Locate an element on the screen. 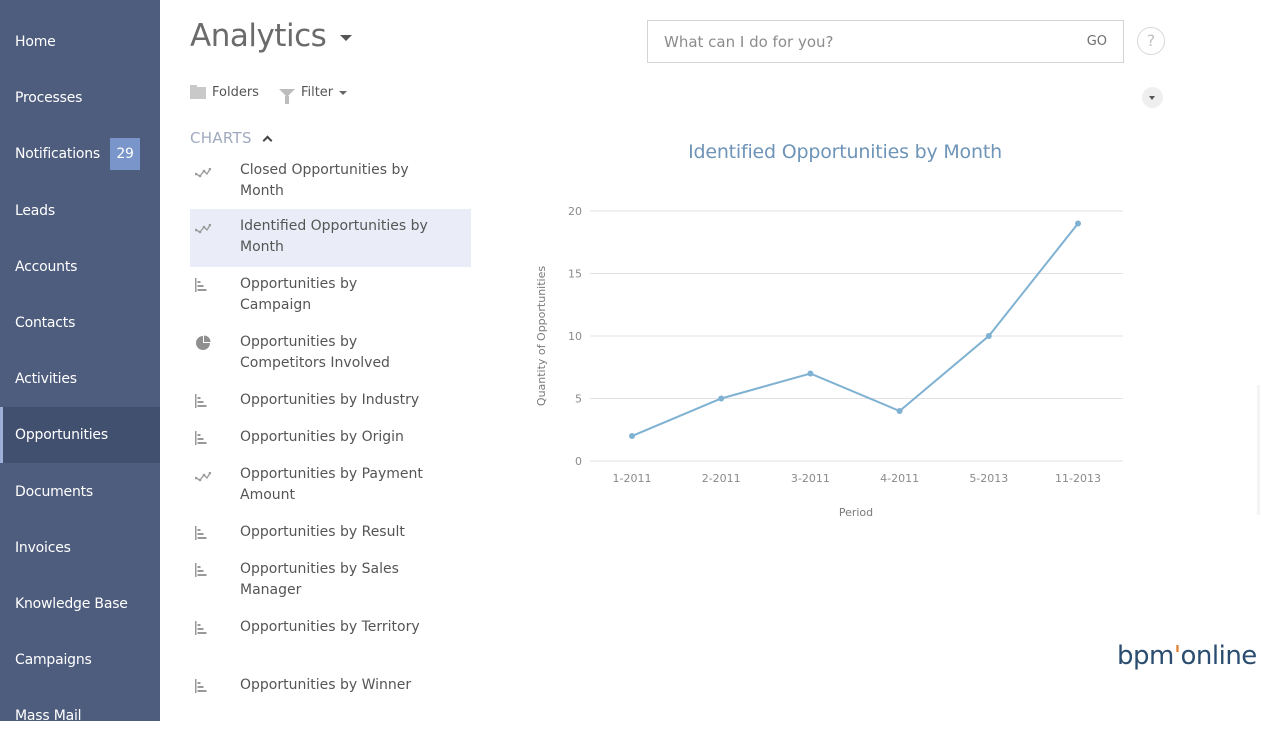  chart-list-item: Opportunities by Territory is located at coordinates (330, 639).